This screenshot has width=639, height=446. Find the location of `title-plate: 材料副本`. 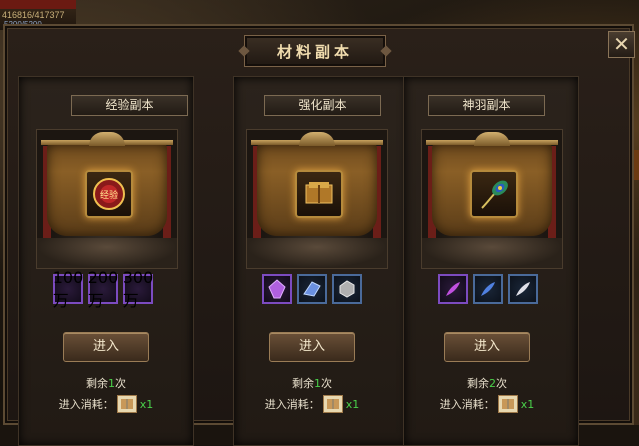

title-plate: 材料副本 is located at coordinates (315, 51).